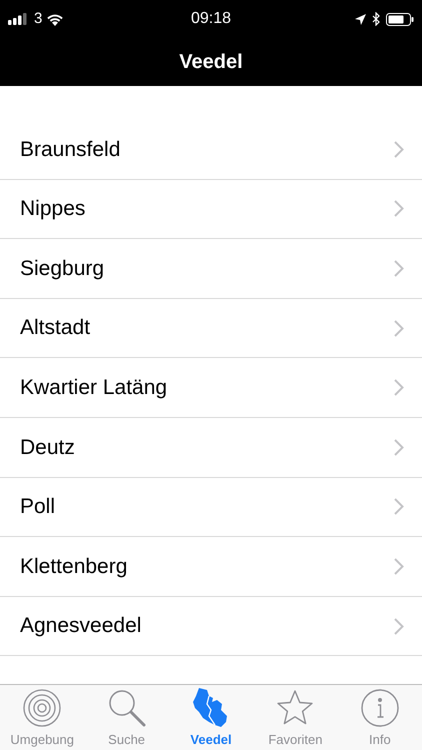 The height and width of the screenshot is (750, 422). I want to click on battery-icon, so click(400, 19).